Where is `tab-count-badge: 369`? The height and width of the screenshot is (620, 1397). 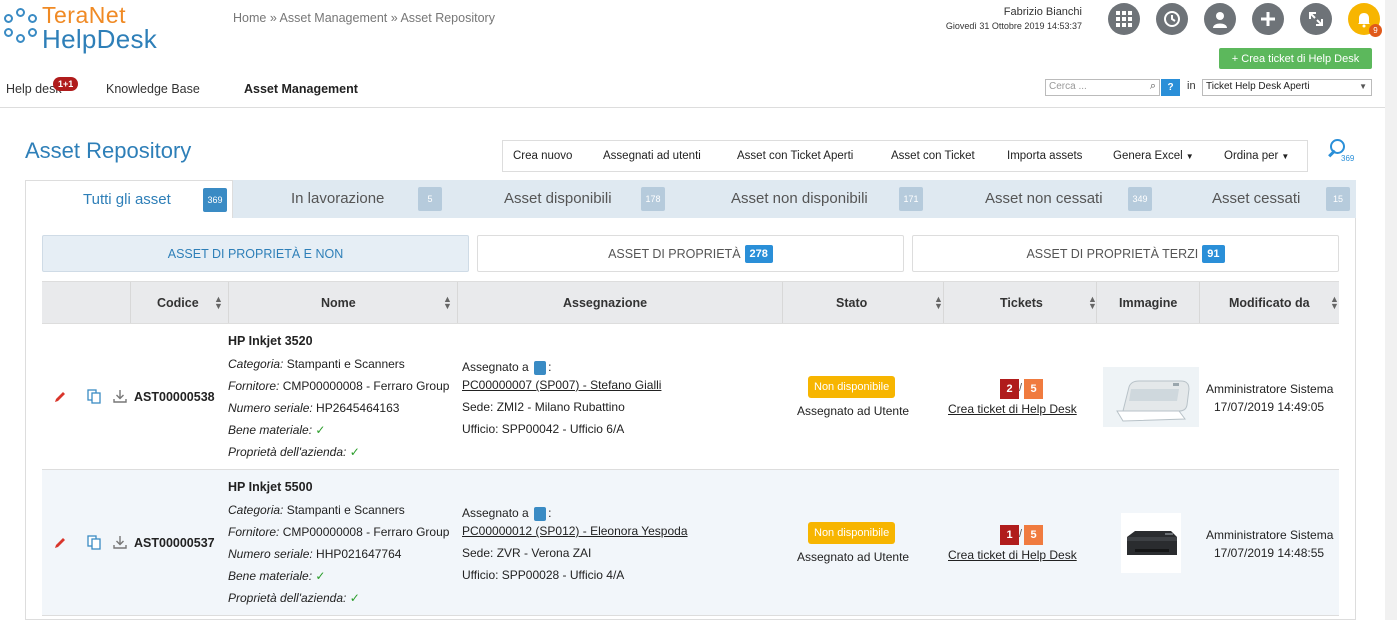 tab-count-badge: 369 is located at coordinates (215, 200).